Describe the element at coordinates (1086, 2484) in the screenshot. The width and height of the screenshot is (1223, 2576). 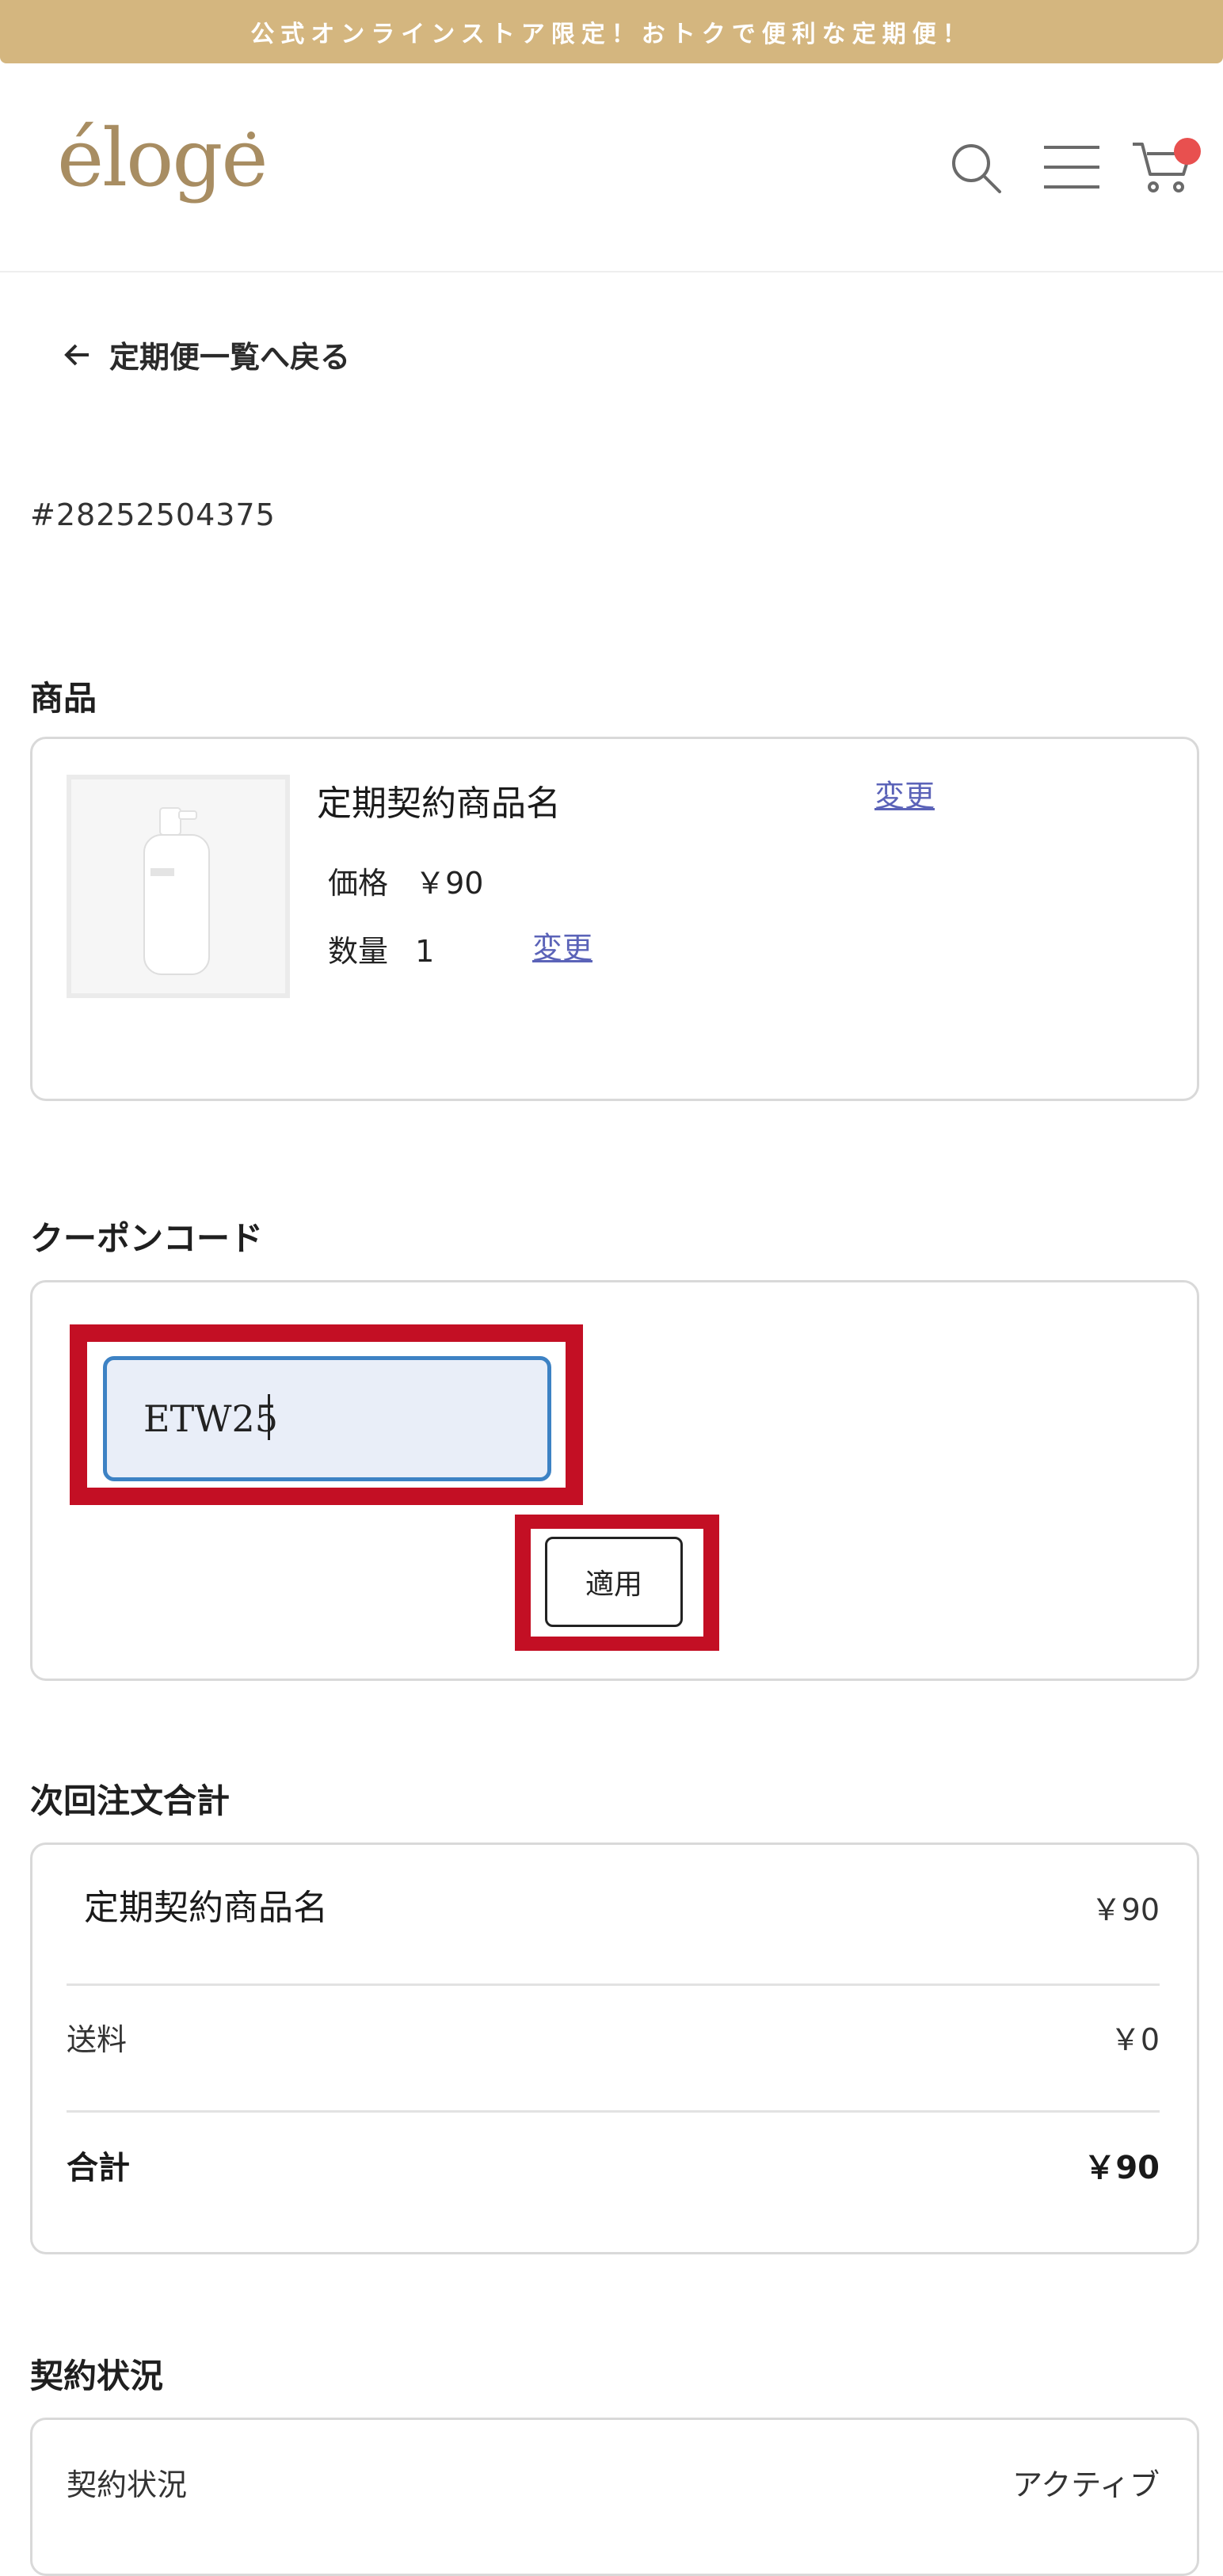
I see `contract-status-value: アクティブ` at that location.